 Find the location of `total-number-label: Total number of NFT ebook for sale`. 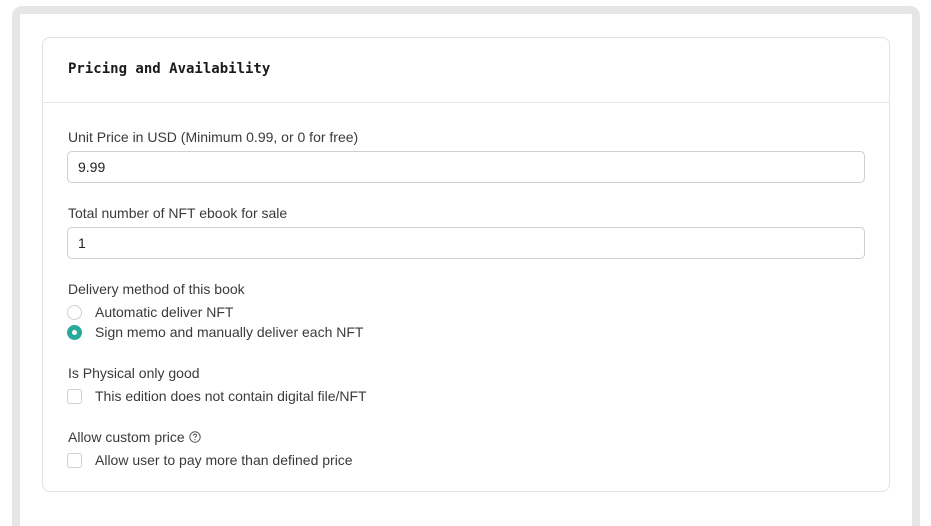

total-number-label: Total number of NFT ebook for sale is located at coordinates (178, 213).